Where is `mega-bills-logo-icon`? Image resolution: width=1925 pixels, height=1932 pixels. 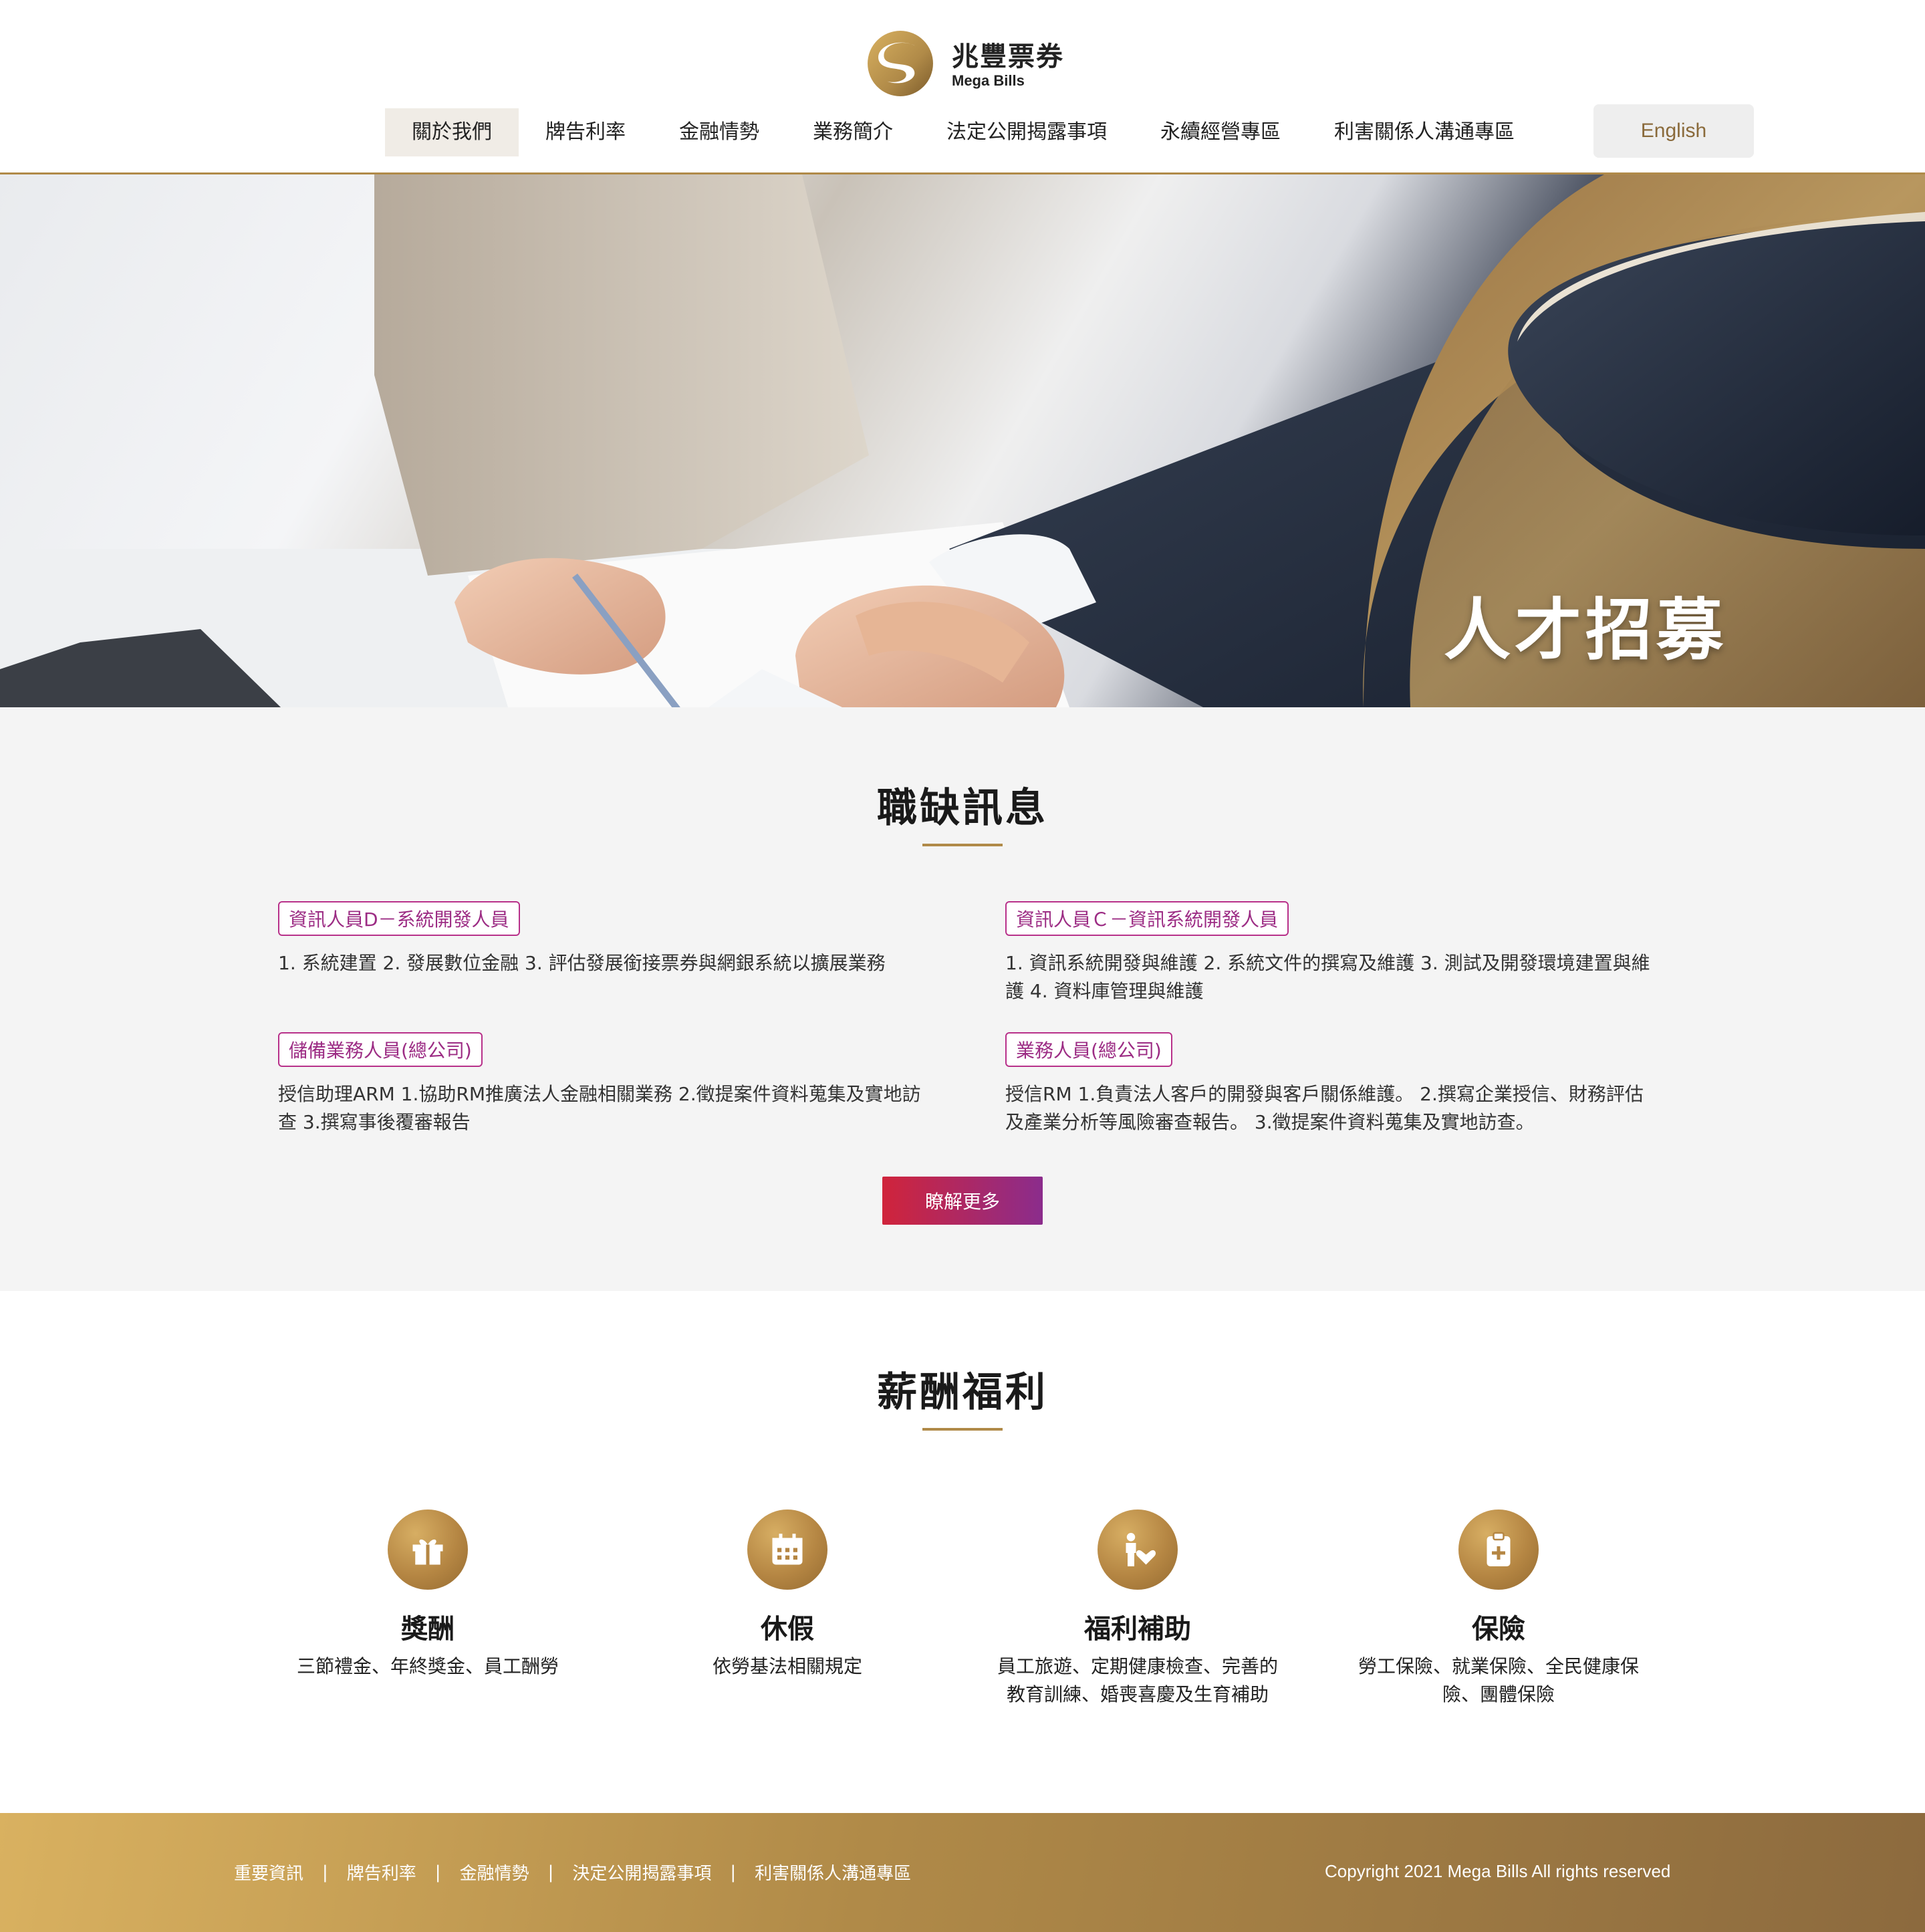
mega-bills-logo-icon is located at coordinates (900, 63).